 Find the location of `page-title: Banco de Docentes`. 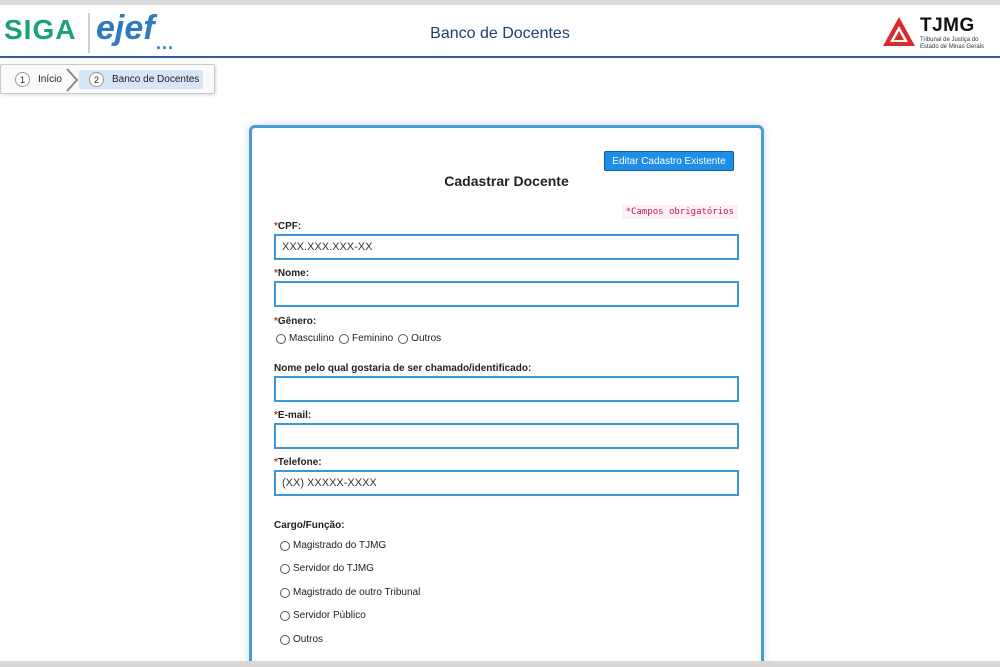

page-title: Banco de Docentes is located at coordinates (500, 33).